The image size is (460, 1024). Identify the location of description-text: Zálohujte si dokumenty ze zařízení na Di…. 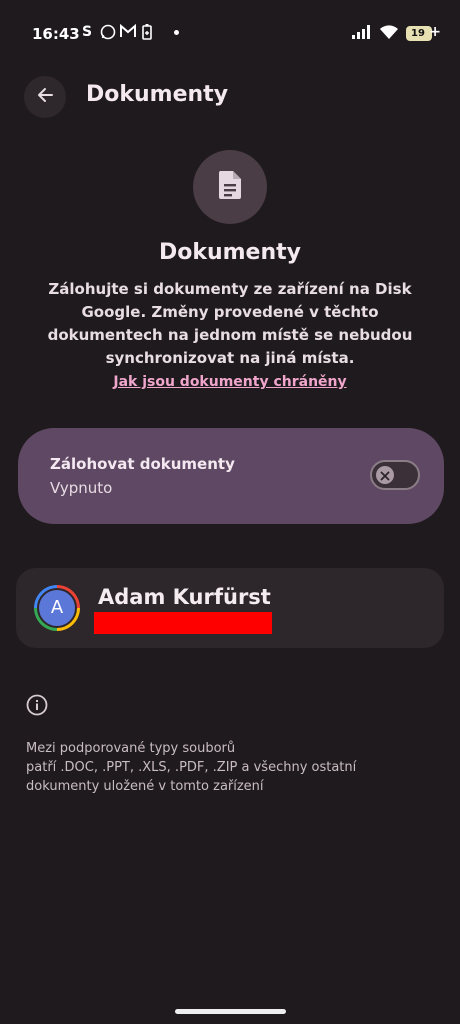
(230, 323).